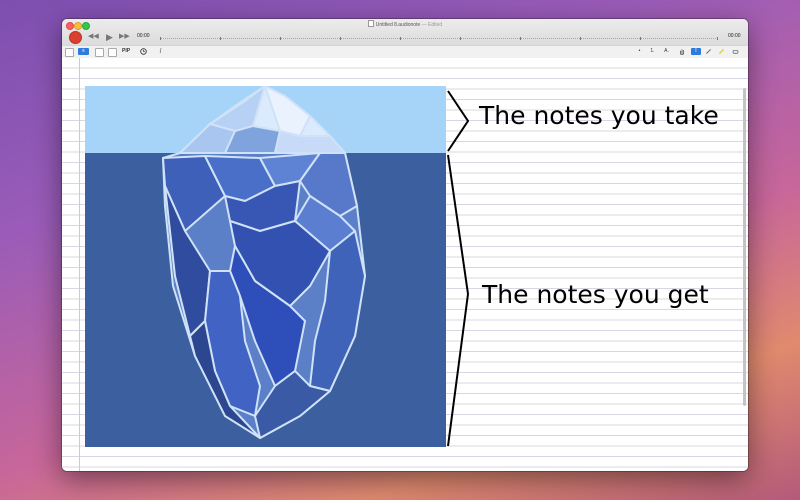 The image size is (800, 500). Describe the element at coordinates (681, 51) in the screenshot. I see `hand-tool-icon` at that location.